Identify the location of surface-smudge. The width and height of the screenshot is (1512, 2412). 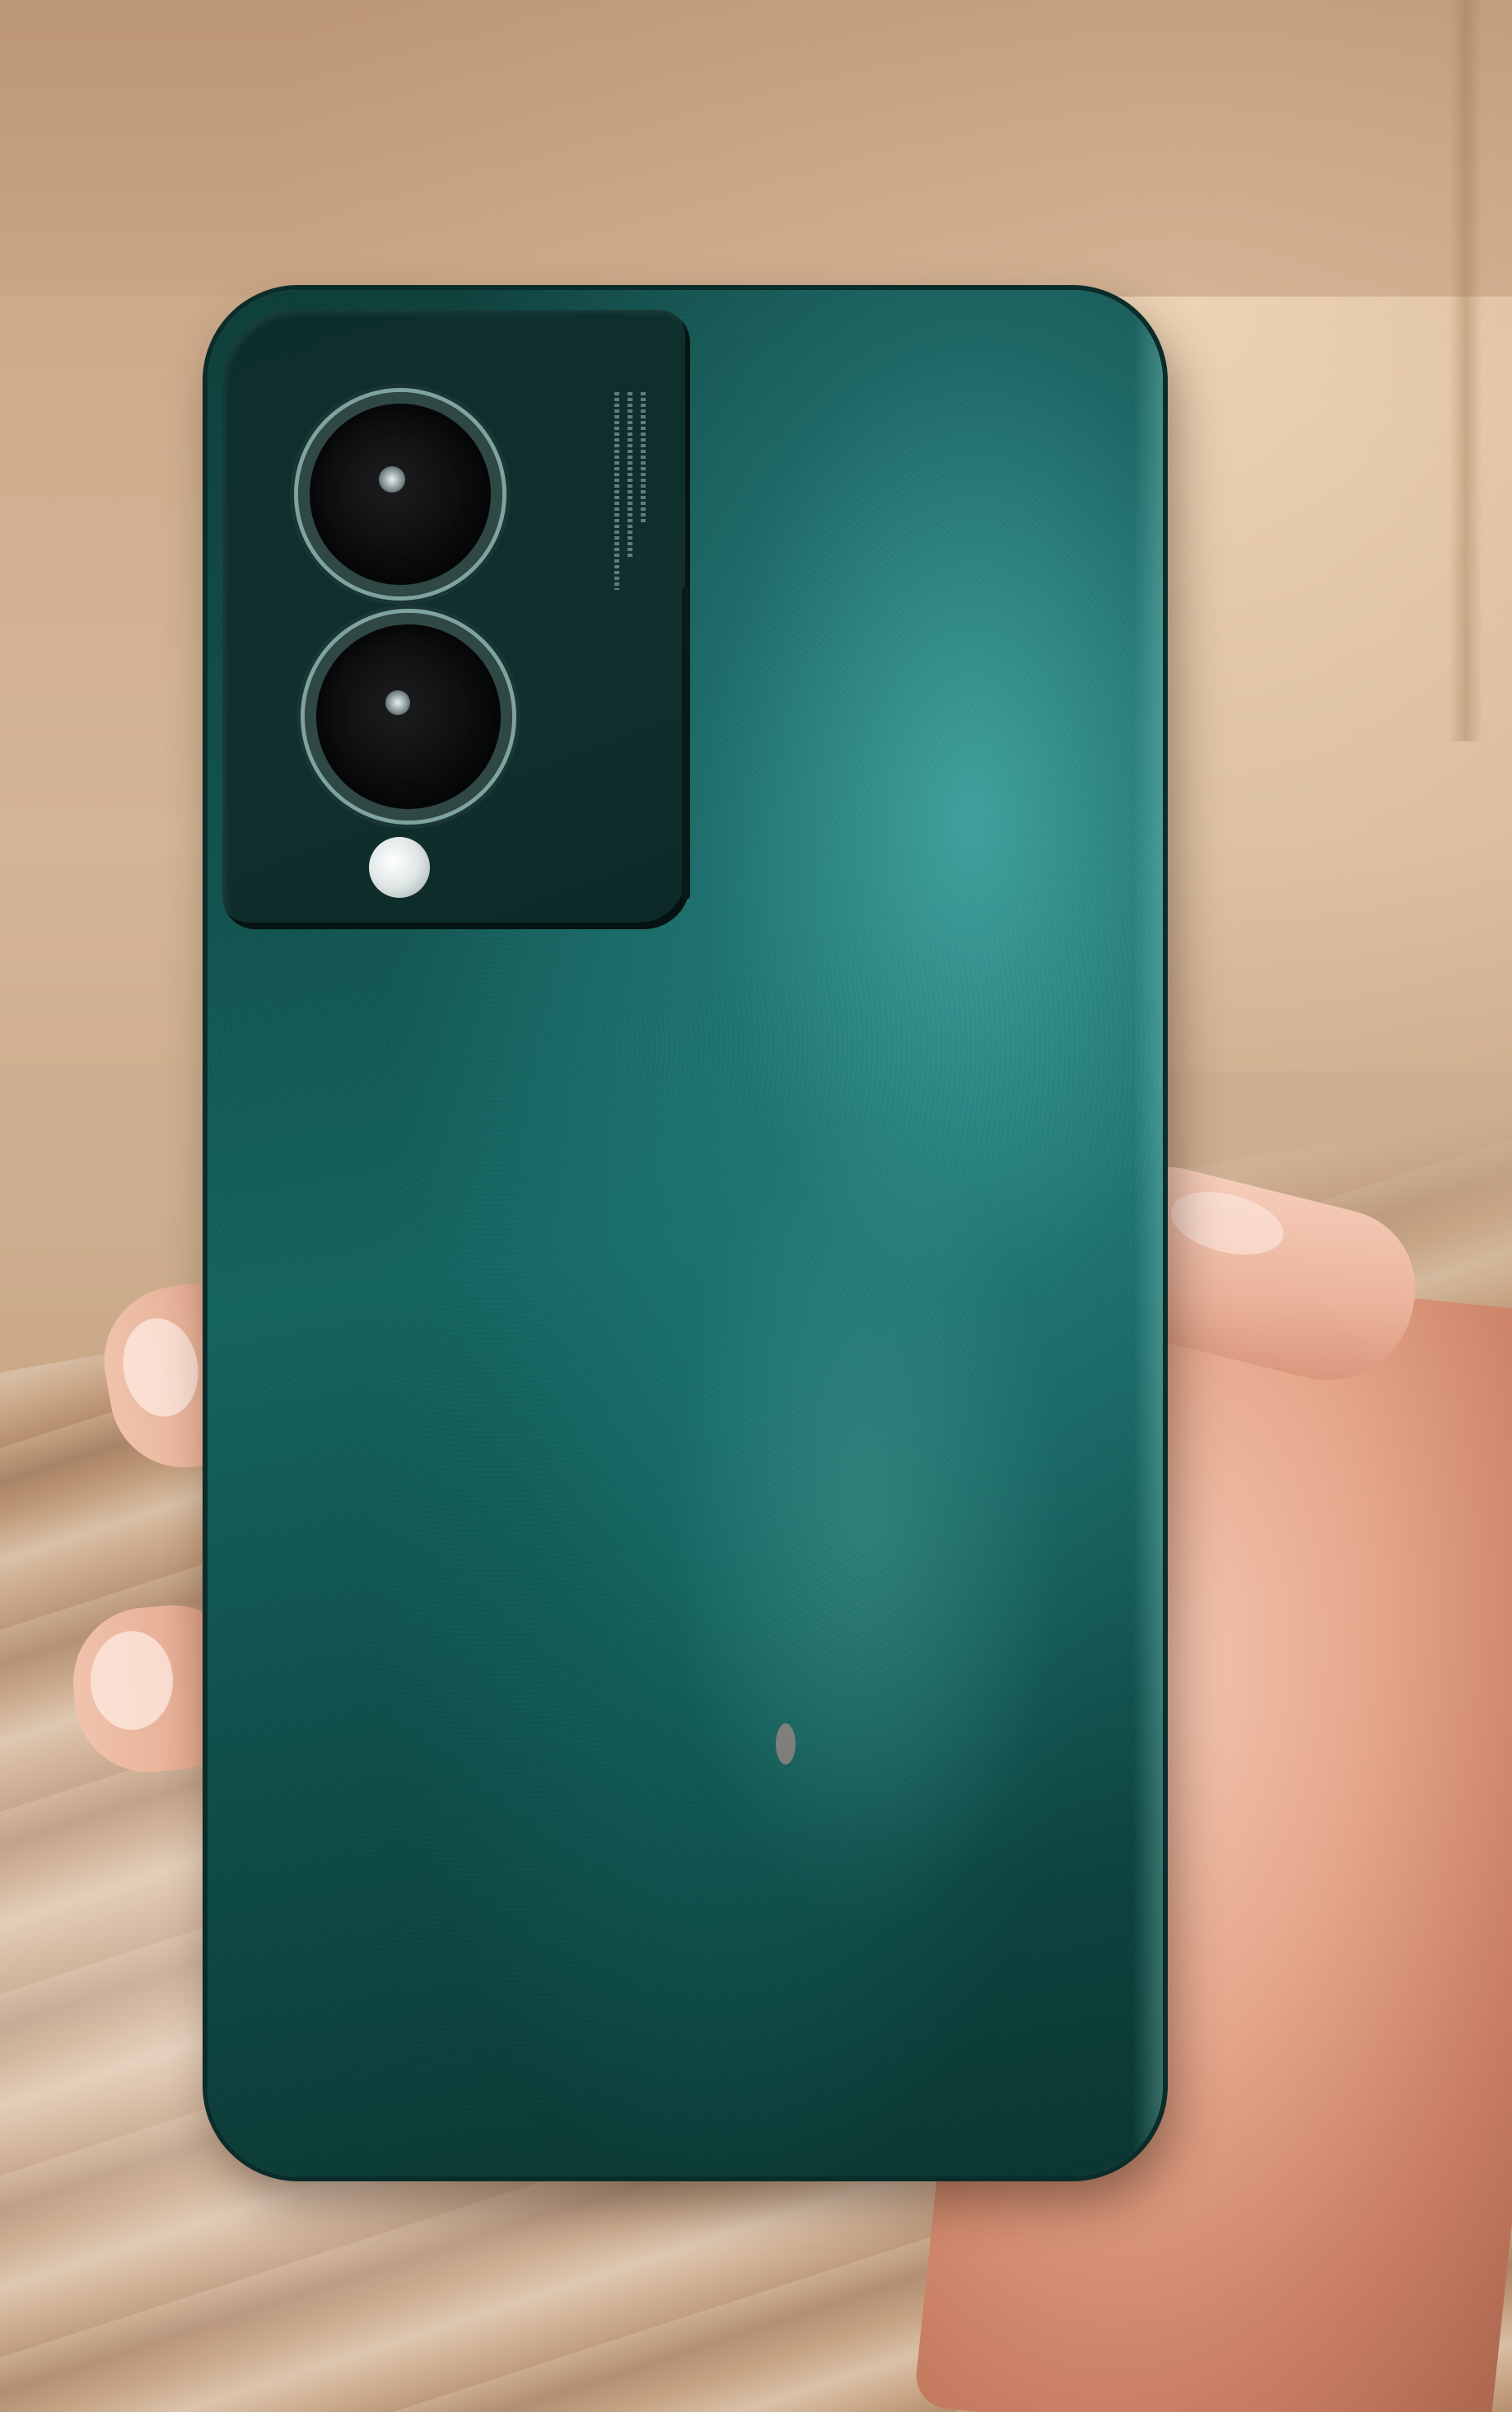
(786, 1744).